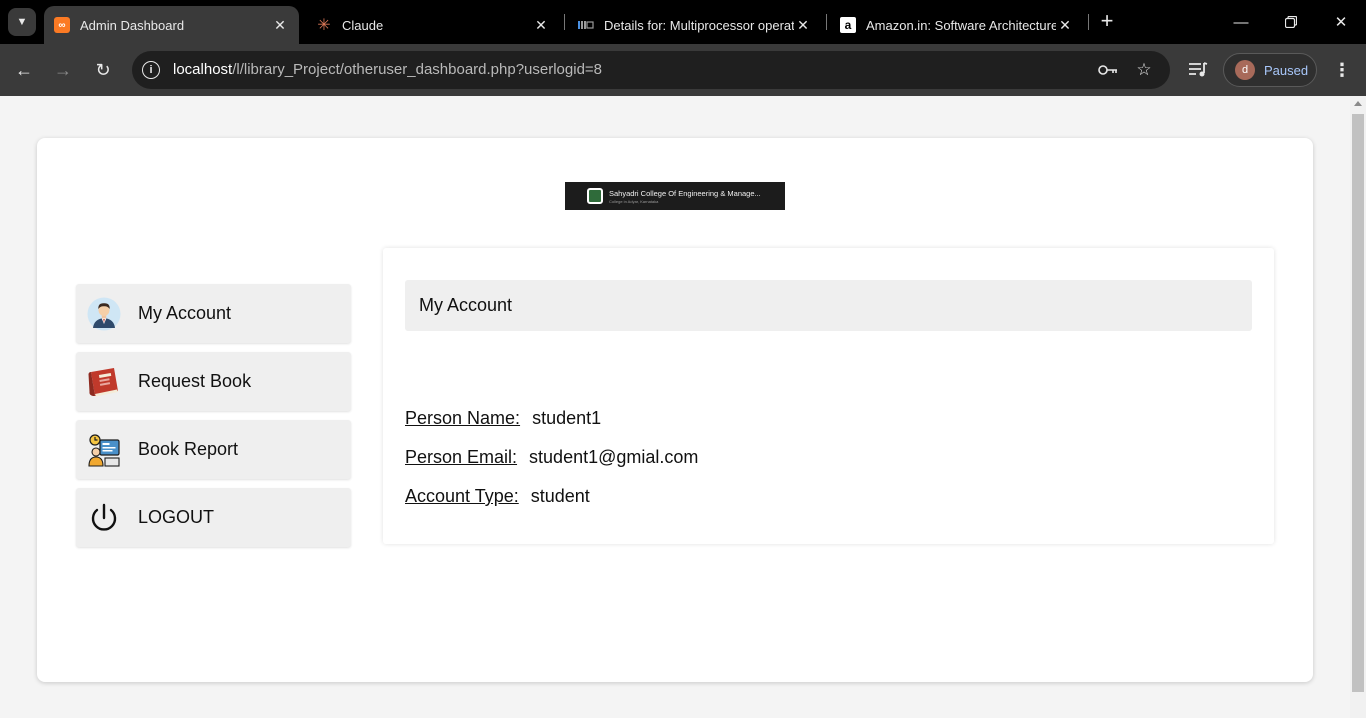  Describe the element at coordinates (1291, 22) in the screenshot. I see `restore-icon` at that location.